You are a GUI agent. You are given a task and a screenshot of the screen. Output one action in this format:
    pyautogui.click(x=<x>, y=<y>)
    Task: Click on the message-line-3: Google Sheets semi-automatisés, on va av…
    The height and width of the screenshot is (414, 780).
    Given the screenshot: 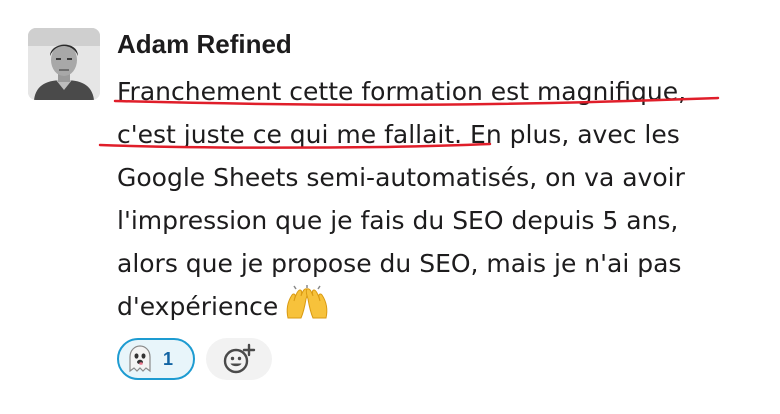 What is the action you would take?
    pyautogui.click(x=401, y=177)
    